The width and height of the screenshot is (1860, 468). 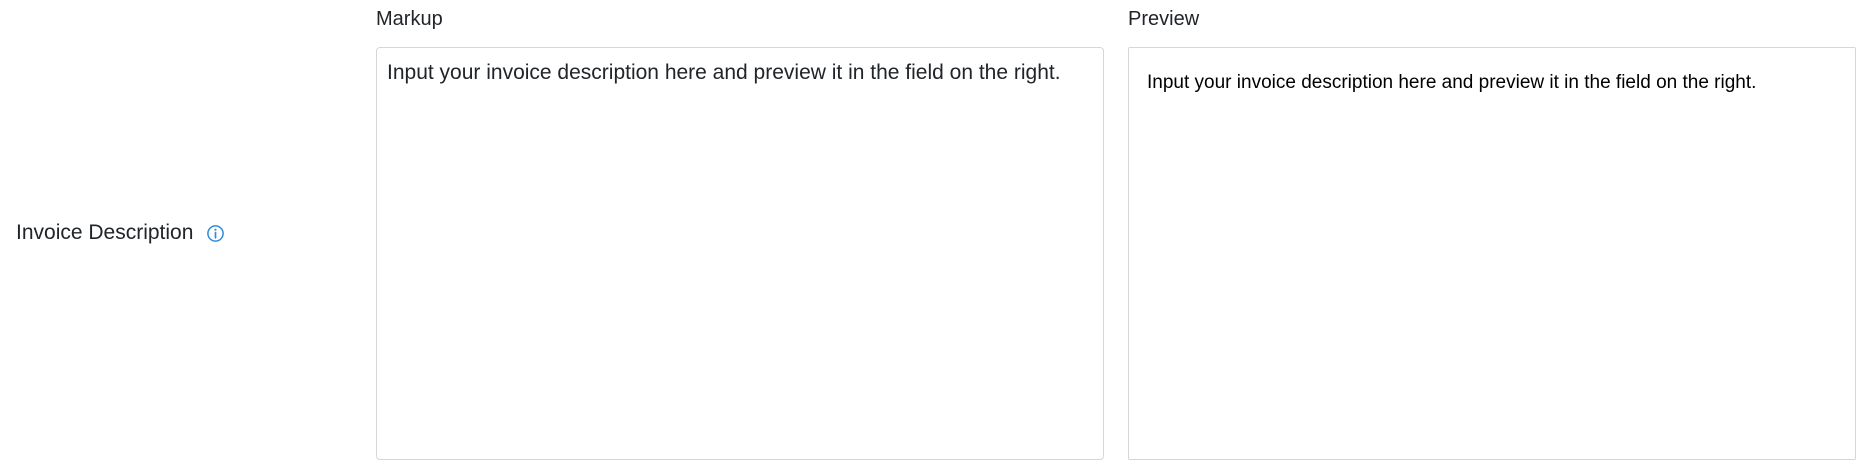 What do you see at coordinates (105, 232) in the screenshot?
I see `invoice-description-text: Invoice Description` at bounding box center [105, 232].